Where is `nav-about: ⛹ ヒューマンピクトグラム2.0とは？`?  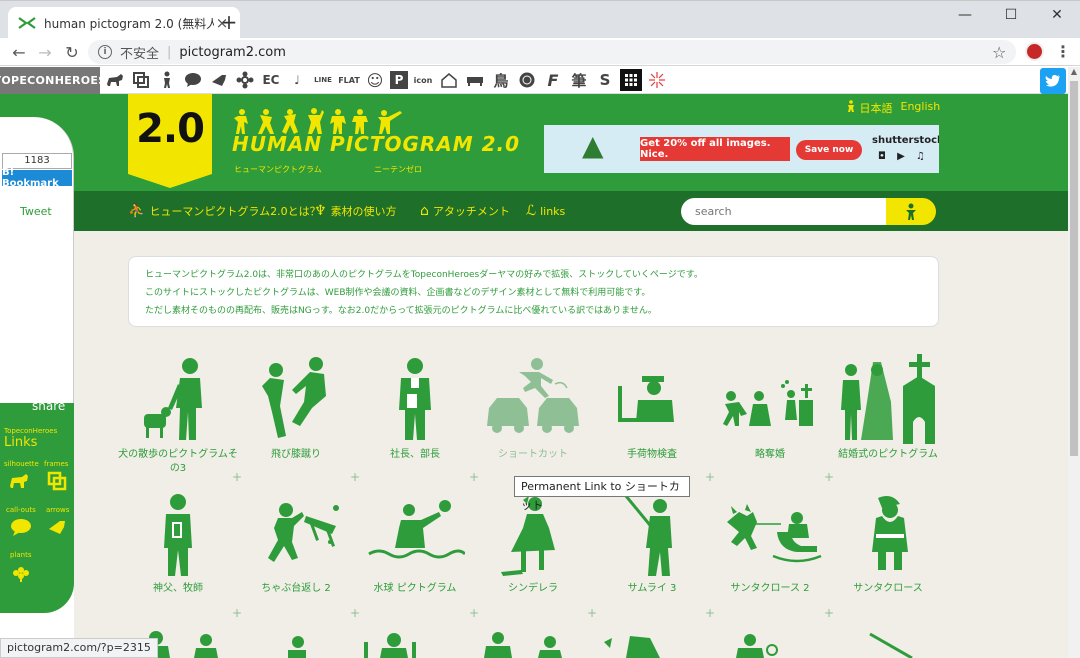
nav-about: ⛹ ヒューマンピクトグラム2.0とは？ is located at coordinates (224, 211).